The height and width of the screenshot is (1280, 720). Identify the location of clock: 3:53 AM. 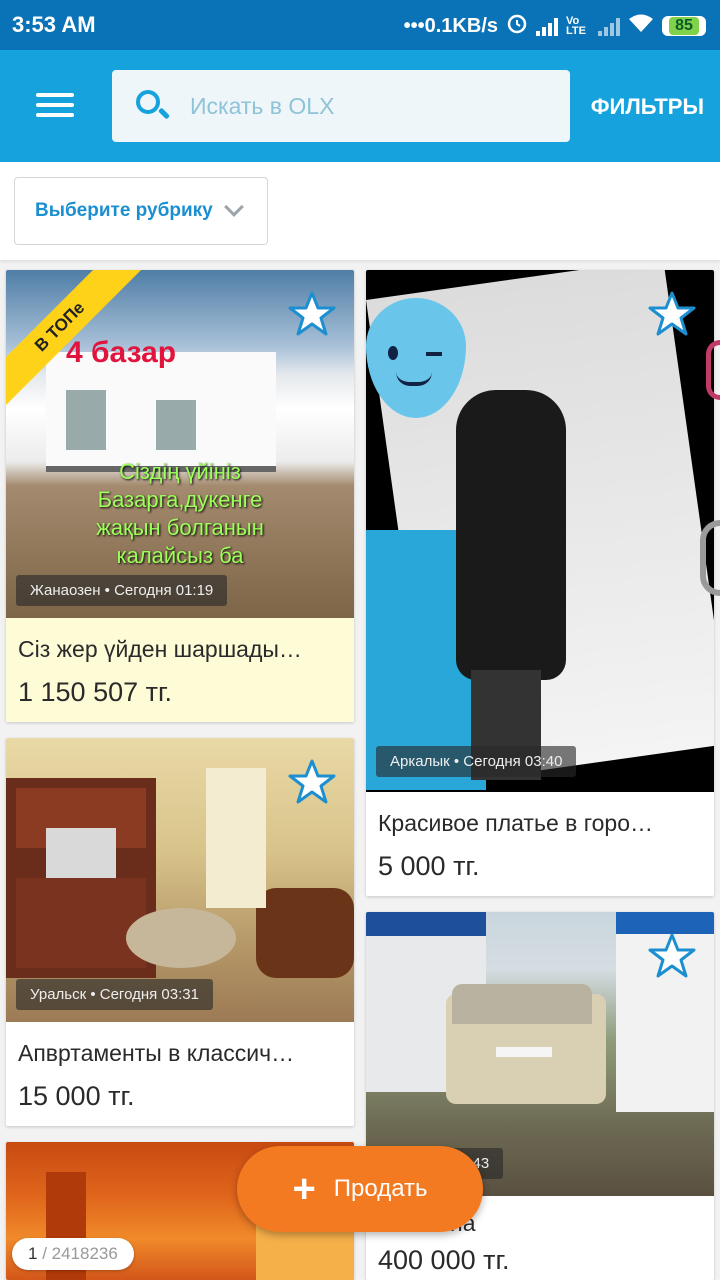
(54, 24).